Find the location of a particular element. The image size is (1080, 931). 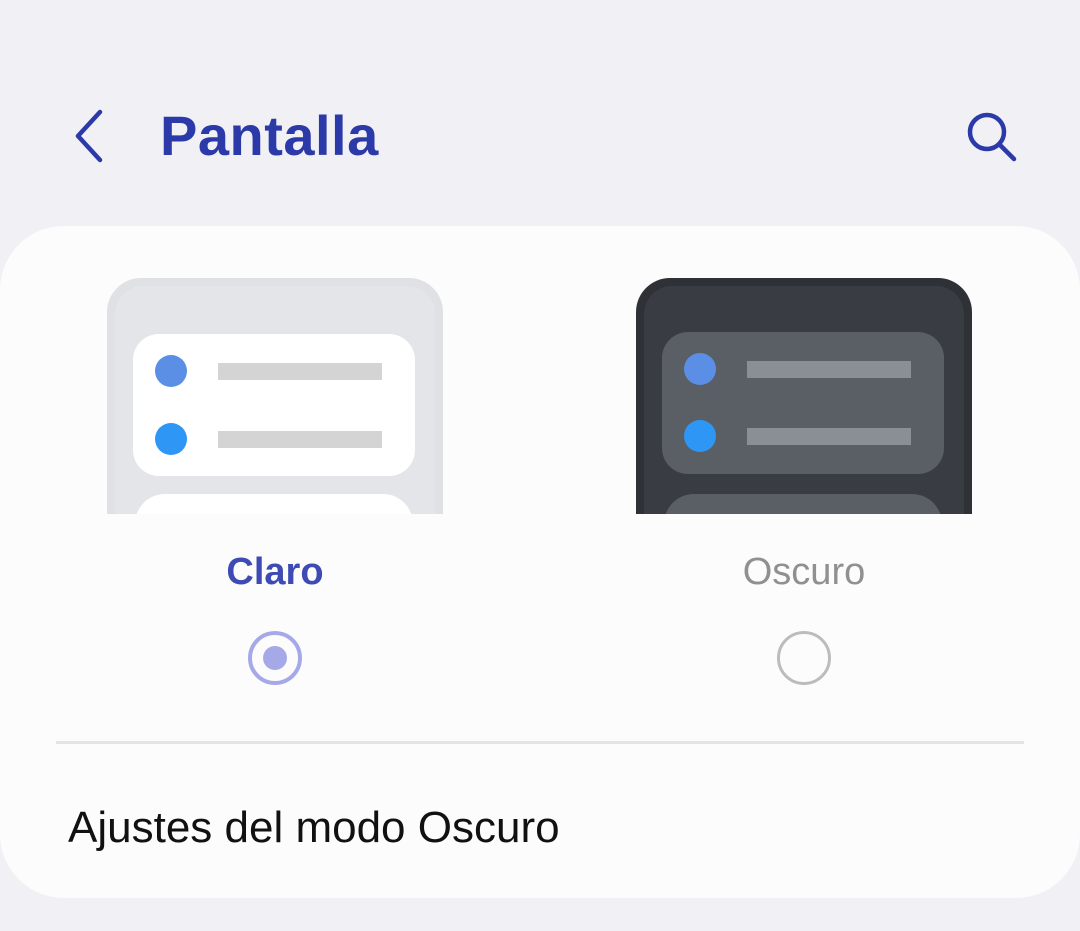

divider is located at coordinates (540, 742).